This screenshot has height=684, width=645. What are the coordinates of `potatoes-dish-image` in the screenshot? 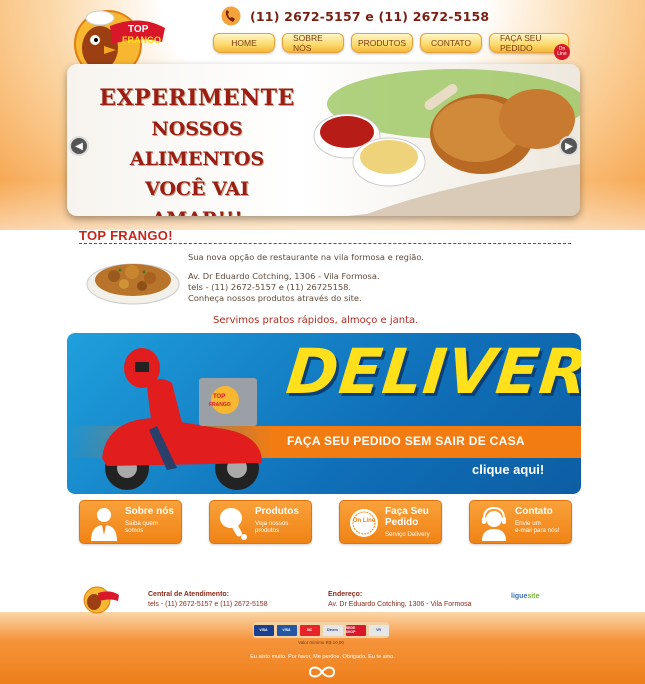 It's located at (133, 284).